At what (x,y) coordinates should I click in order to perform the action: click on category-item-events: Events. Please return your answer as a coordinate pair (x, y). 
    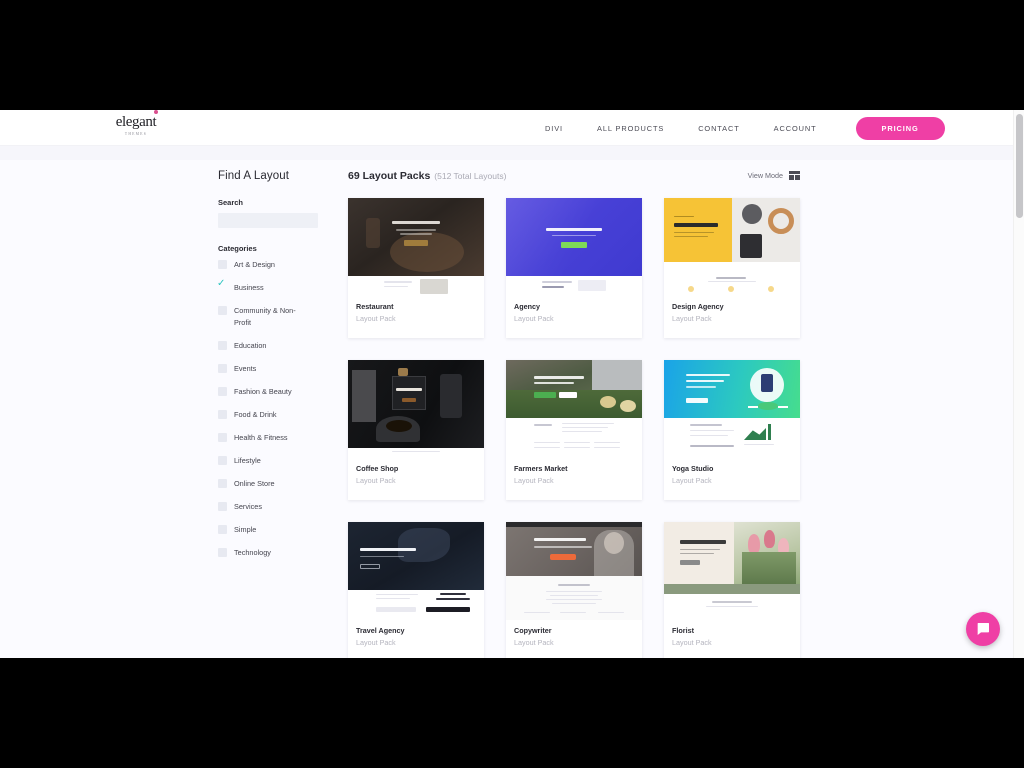
    Looking at the image, I should click on (273, 369).